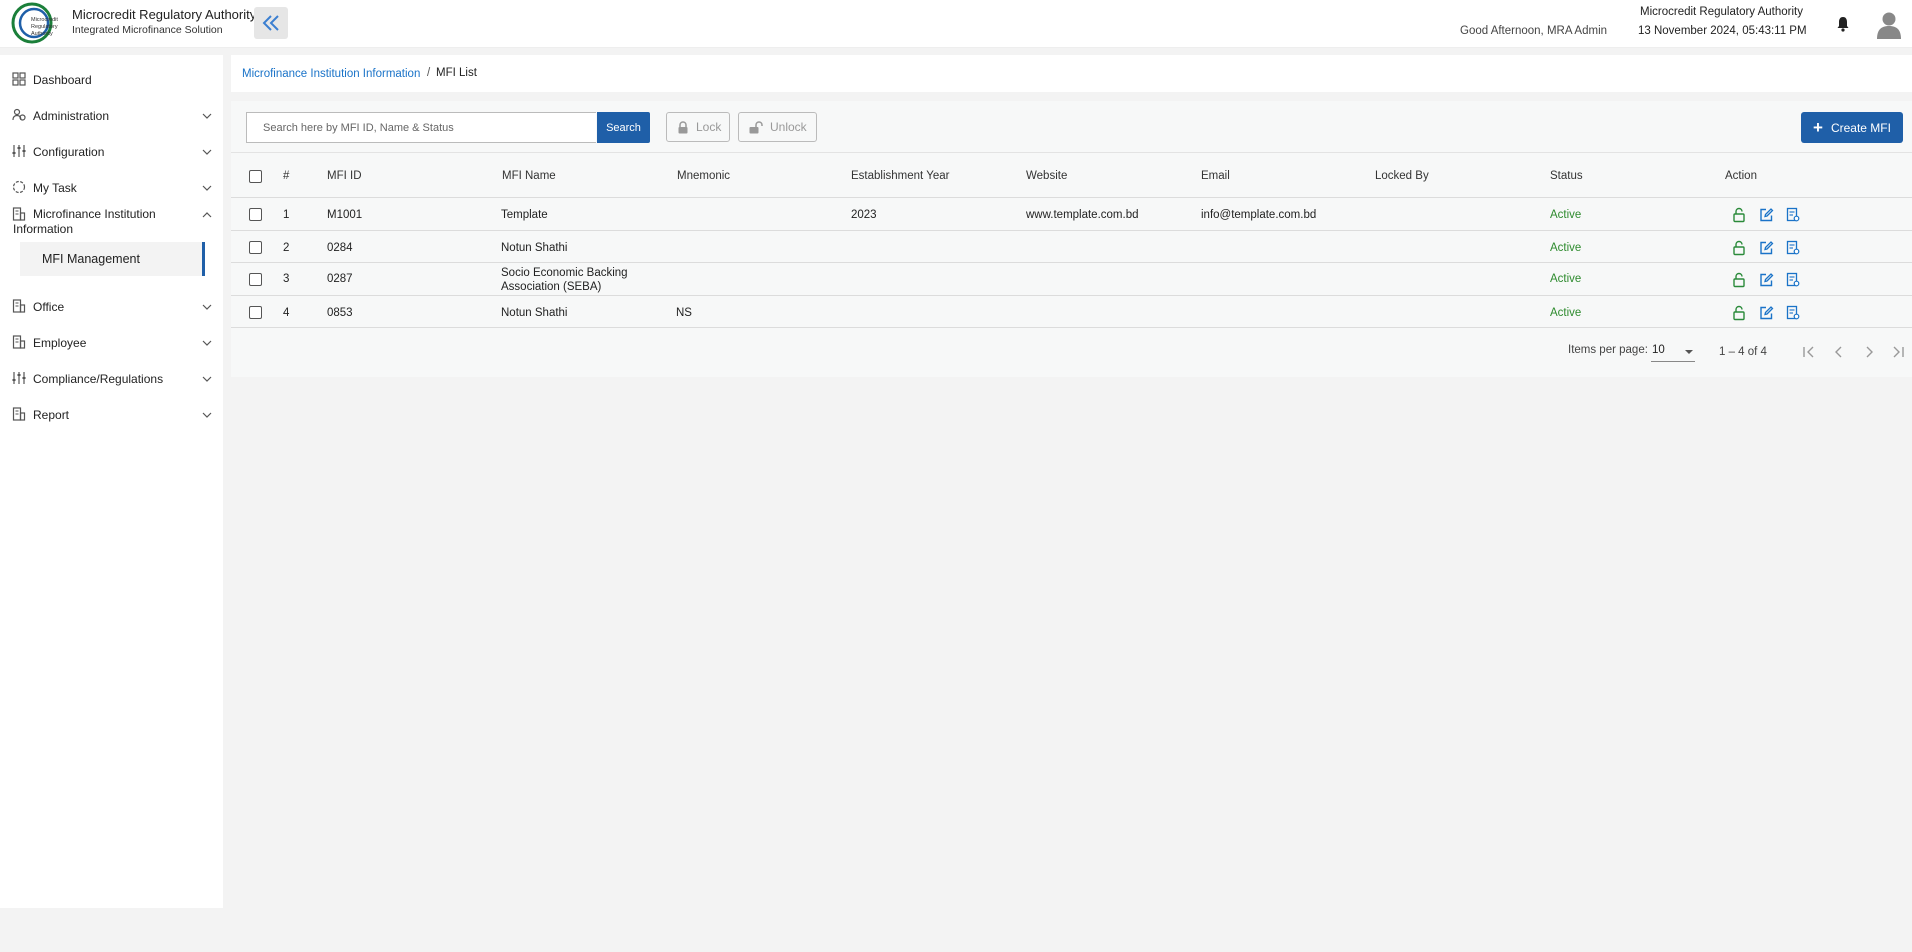 This screenshot has height=952, width=1912. Describe the element at coordinates (286, 313) in the screenshot. I see `cell-number: 4` at that location.